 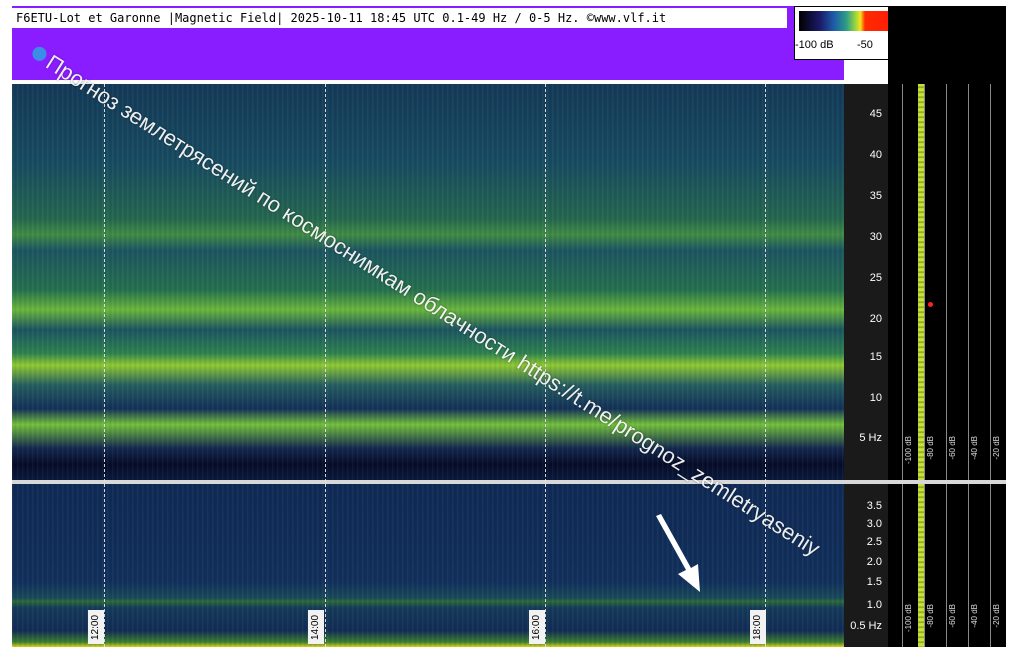 I want to click on freq-tick-label: 5 Hz, so click(x=870, y=438).